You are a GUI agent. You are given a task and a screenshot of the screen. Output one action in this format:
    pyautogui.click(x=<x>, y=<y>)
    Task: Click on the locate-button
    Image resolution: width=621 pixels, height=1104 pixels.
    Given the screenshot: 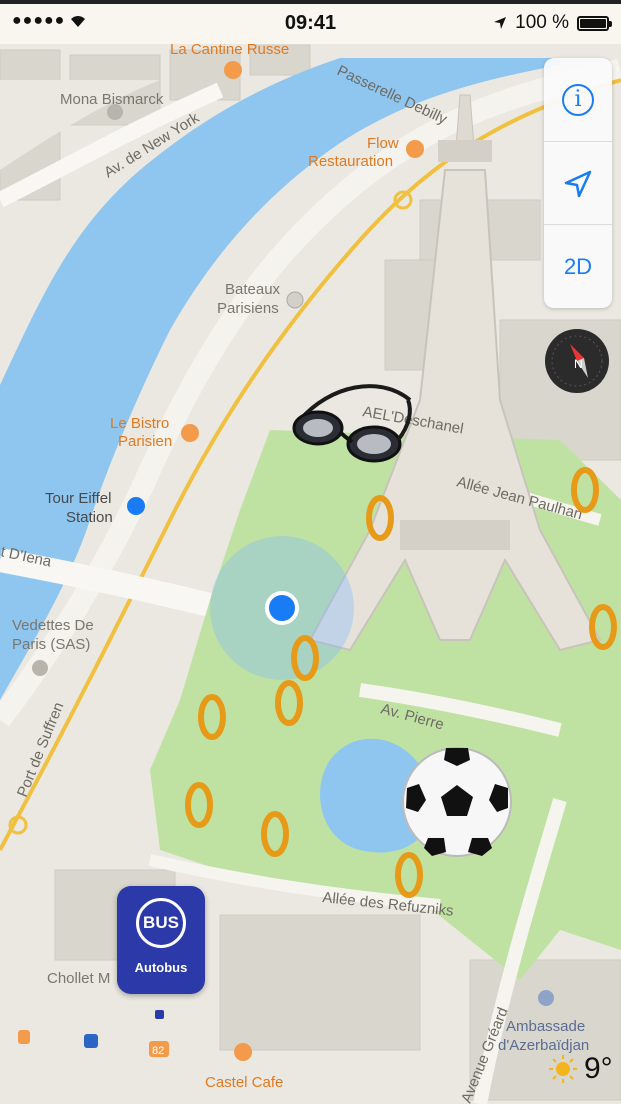 What is the action you would take?
    pyautogui.click(x=578, y=183)
    